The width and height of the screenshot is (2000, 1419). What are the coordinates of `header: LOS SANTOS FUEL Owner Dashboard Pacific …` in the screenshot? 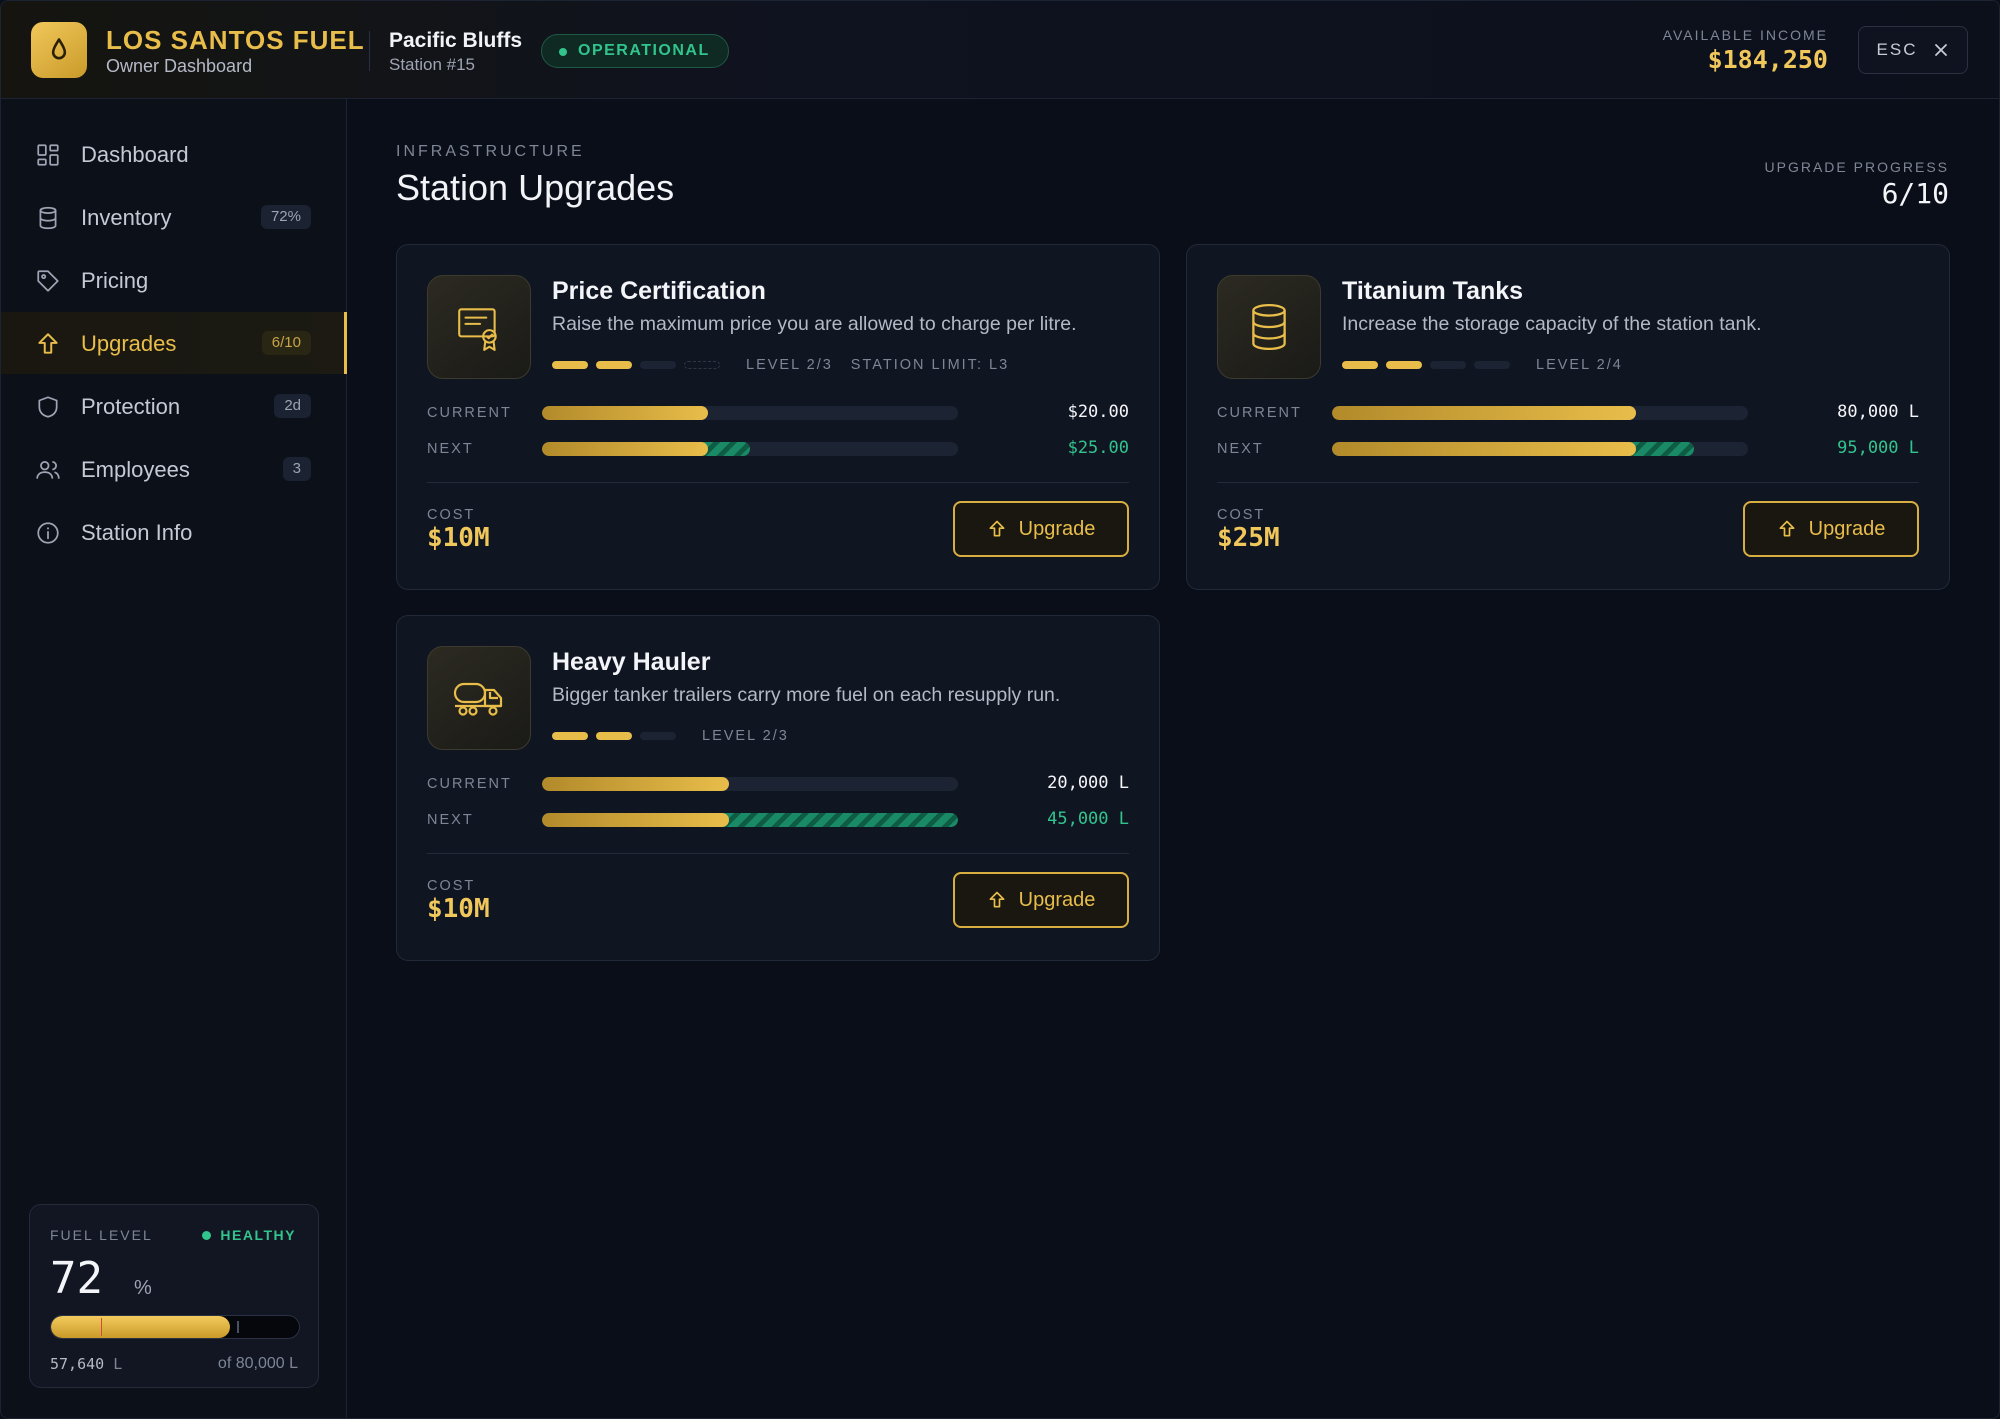 It's located at (1000, 50).